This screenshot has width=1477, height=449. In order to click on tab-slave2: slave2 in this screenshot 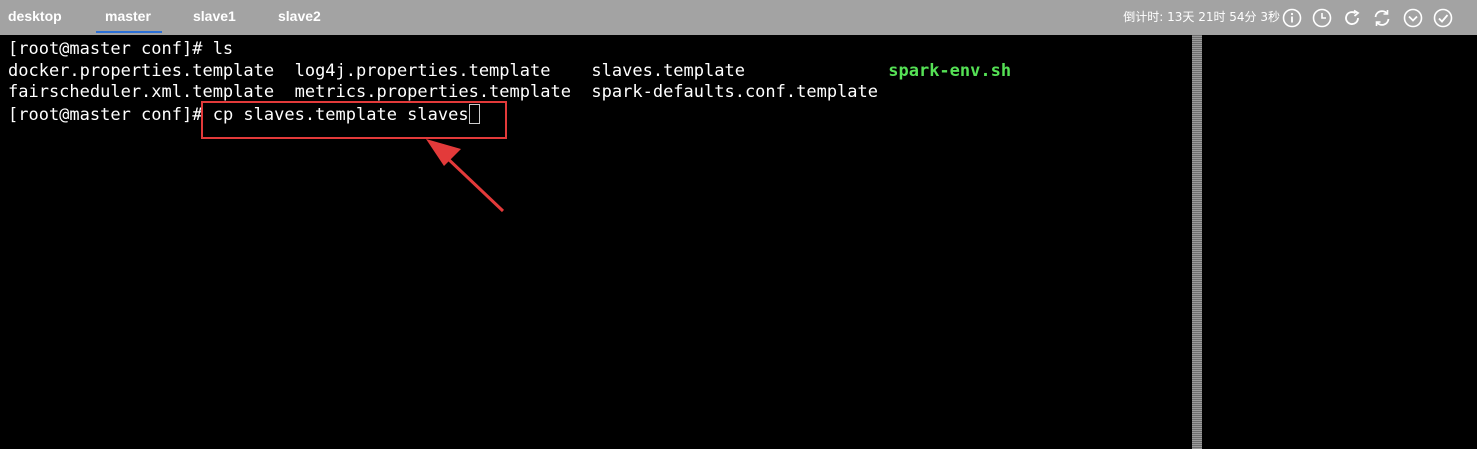, I will do `click(299, 17)`.